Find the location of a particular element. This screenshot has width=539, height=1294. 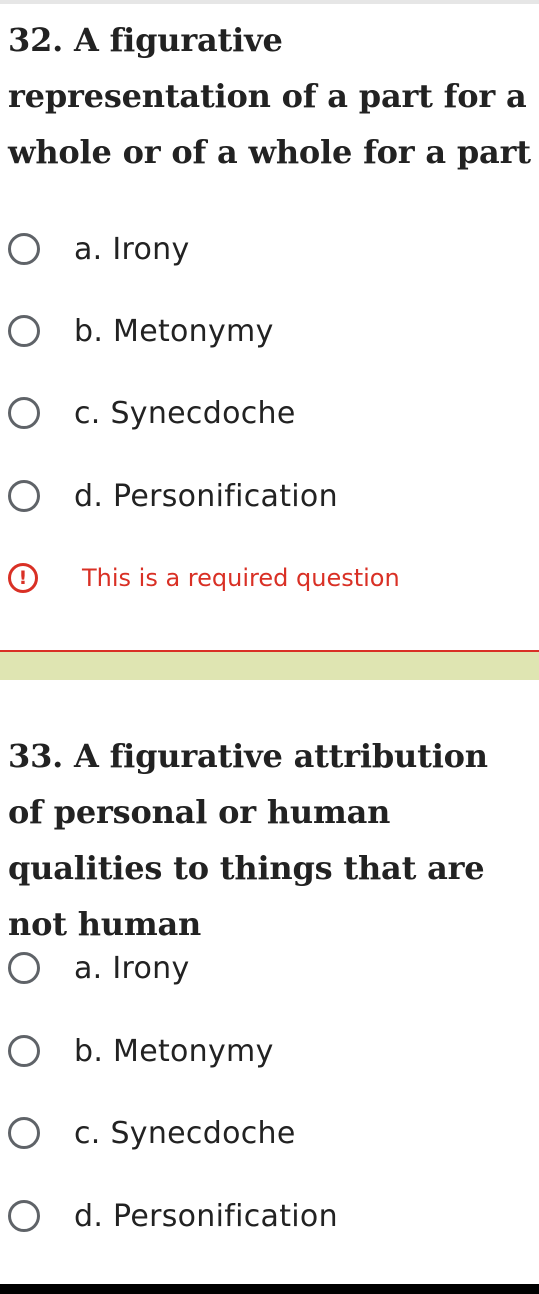

required-warning: ! This is a required question is located at coordinates (204, 578).